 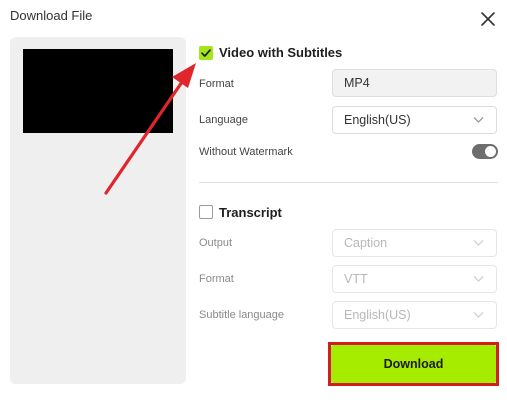 I want to click on output-label: Output, so click(x=216, y=243).